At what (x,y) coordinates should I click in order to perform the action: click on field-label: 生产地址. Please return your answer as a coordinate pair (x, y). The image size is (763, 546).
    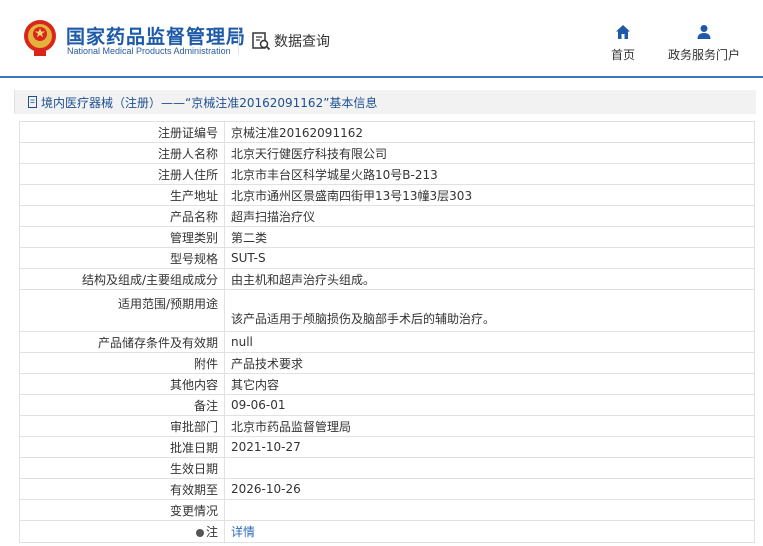
    Looking at the image, I should click on (122, 195).